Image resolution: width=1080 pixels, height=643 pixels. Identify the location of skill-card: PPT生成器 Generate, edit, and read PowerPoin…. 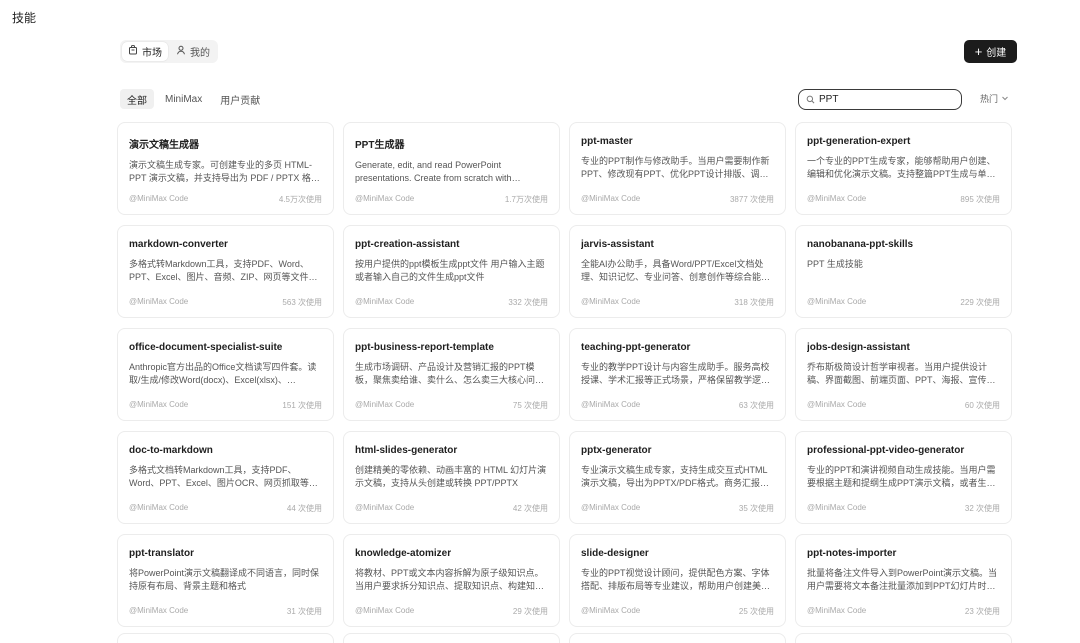
(451, 168).